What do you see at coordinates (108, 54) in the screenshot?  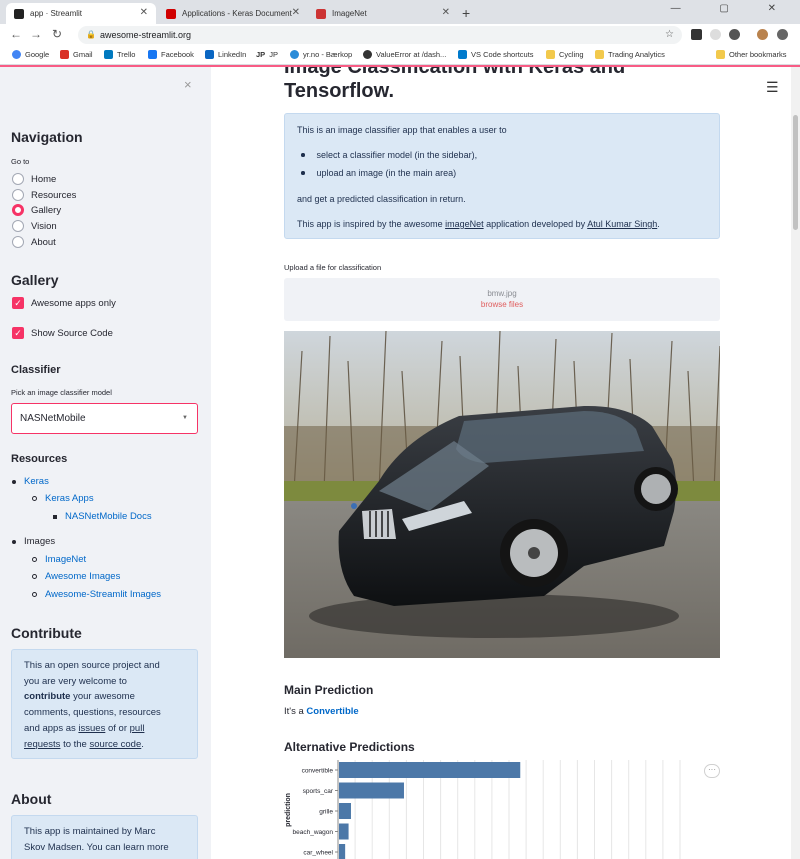 I see `trello-icon` at bounding box center [108, 54].